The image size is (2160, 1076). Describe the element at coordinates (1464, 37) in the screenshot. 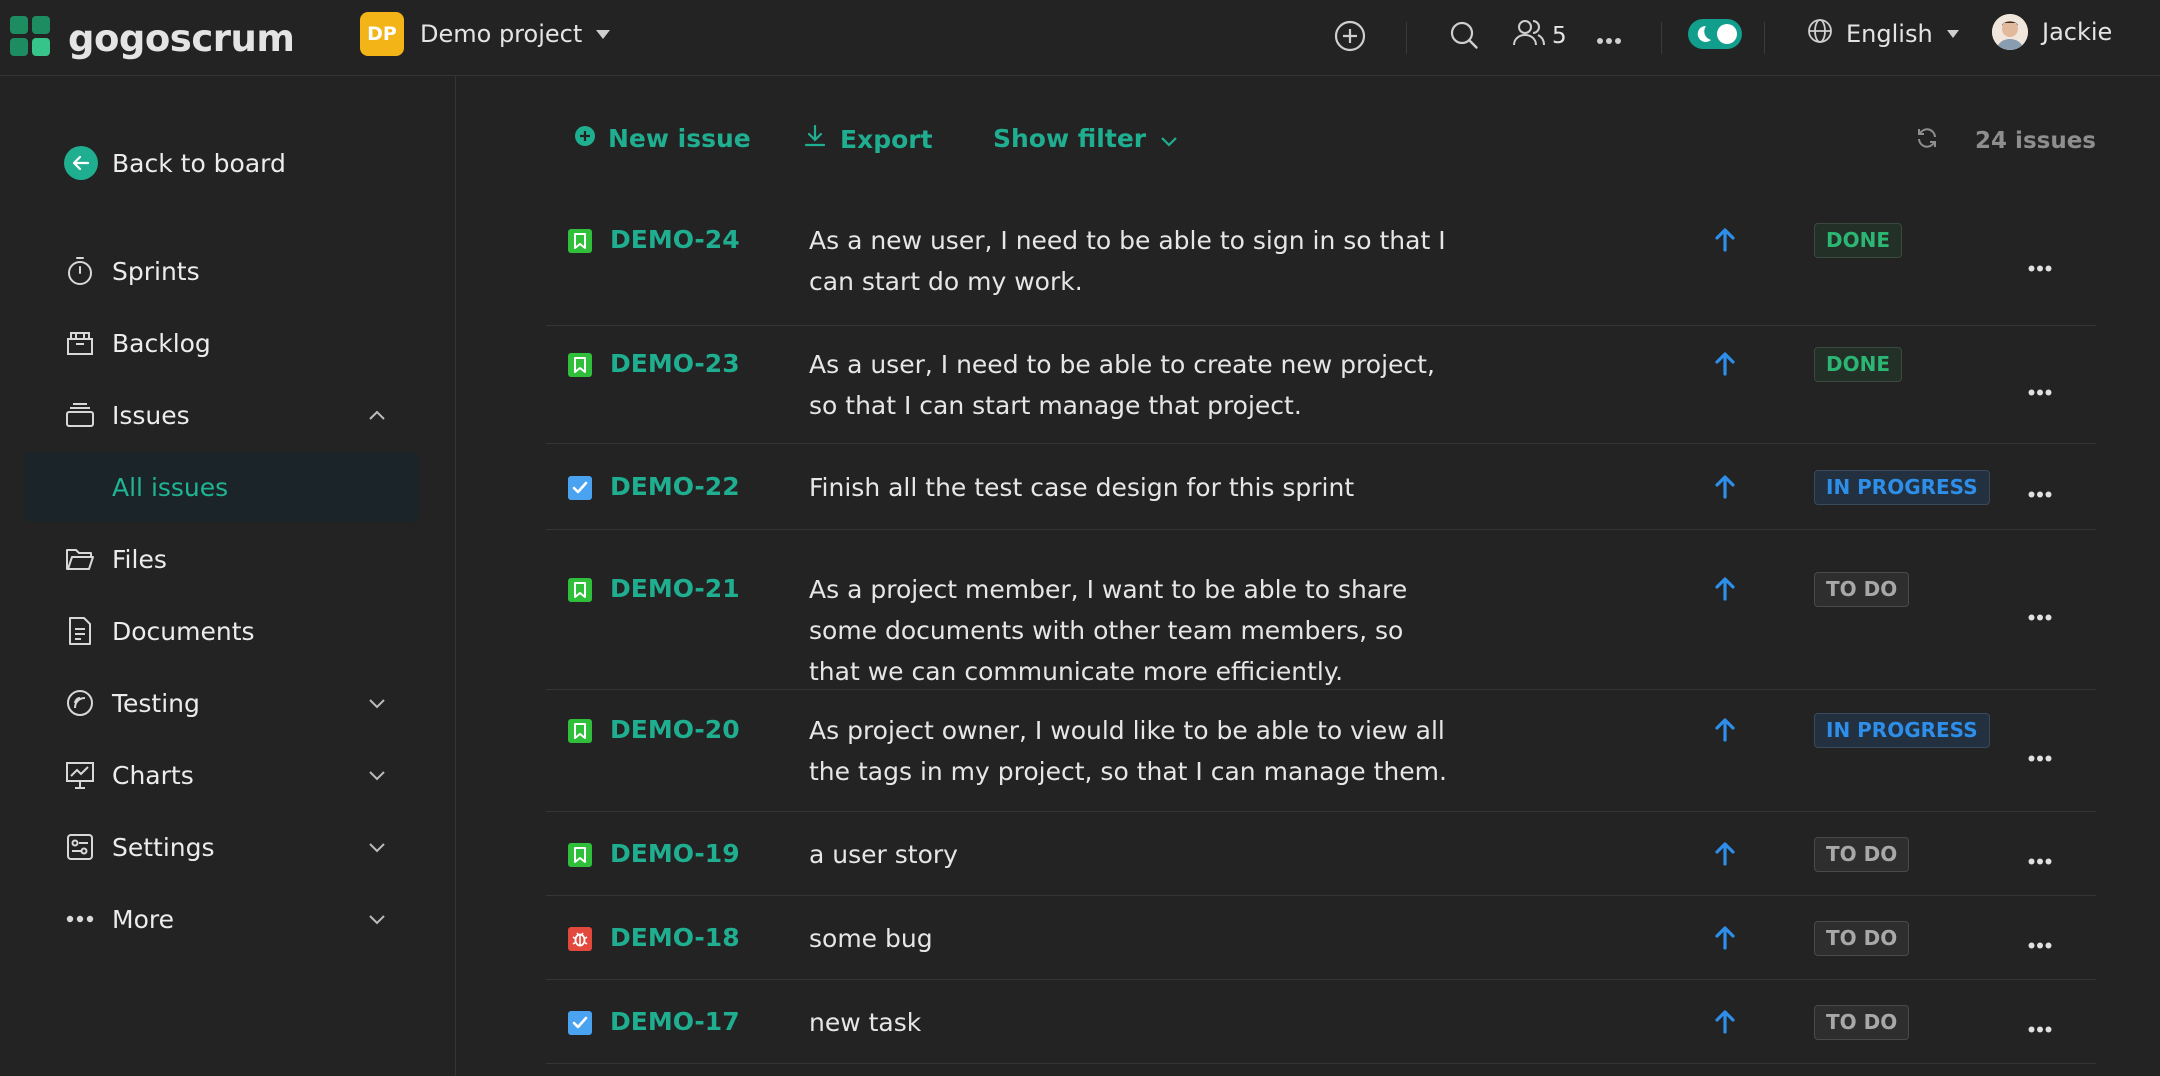

I see `search-icon` at that location.